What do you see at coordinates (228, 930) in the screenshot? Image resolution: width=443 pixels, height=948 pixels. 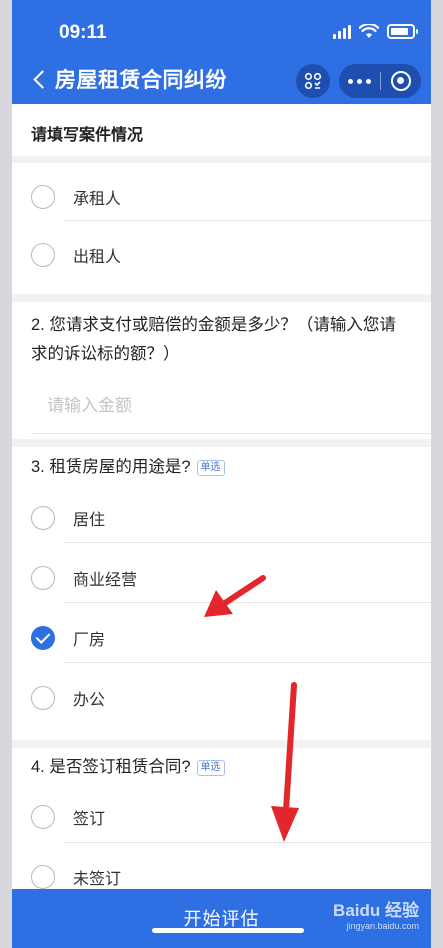 I see `home-indicator` at bounding box center [228, 930].